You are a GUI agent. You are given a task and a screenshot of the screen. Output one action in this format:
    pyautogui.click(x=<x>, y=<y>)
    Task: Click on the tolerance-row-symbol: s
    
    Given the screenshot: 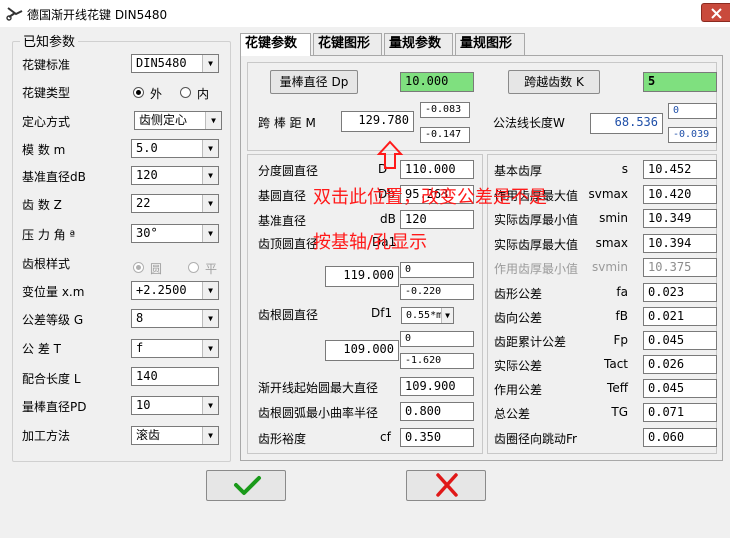 What is the action you would take?
    pyautogui.click(x=624, y=169)
    